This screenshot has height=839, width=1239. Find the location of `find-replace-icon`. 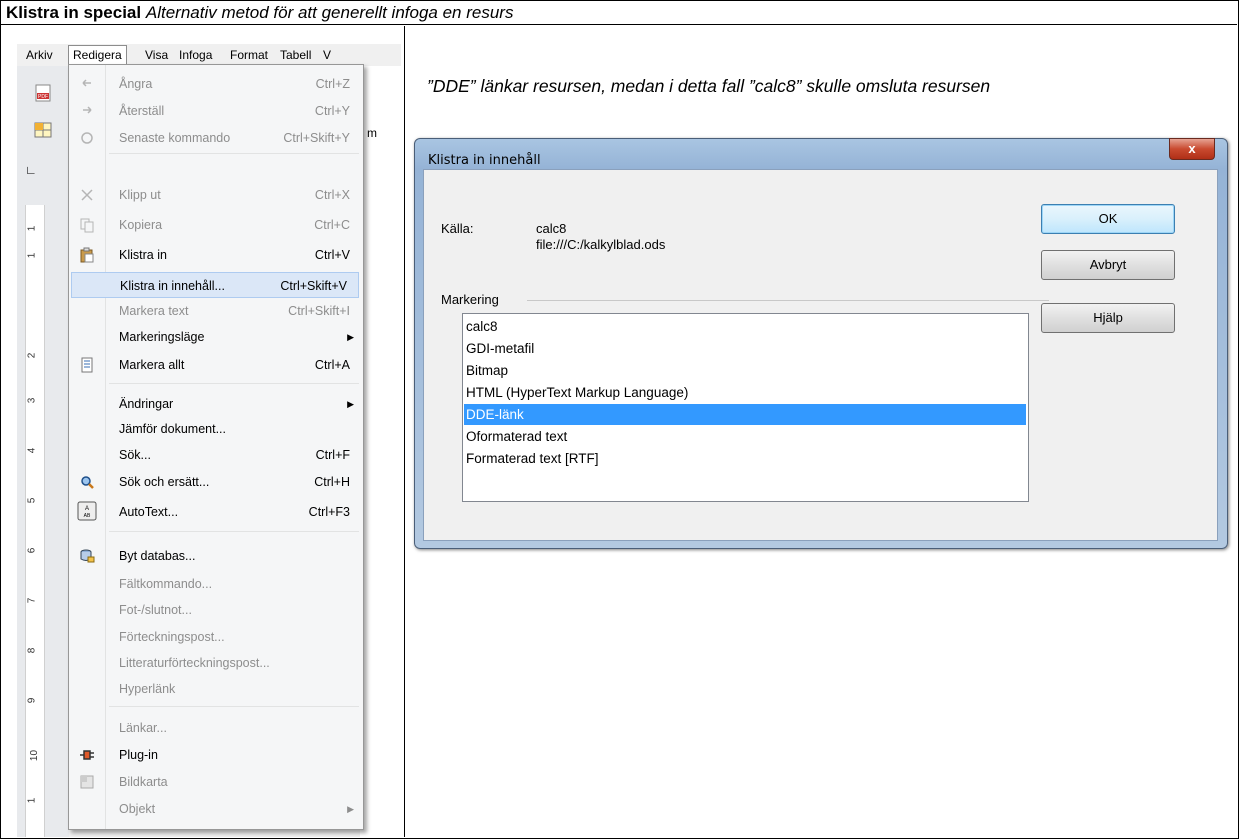

find-replace-icon is located at coordinates (87, 482).